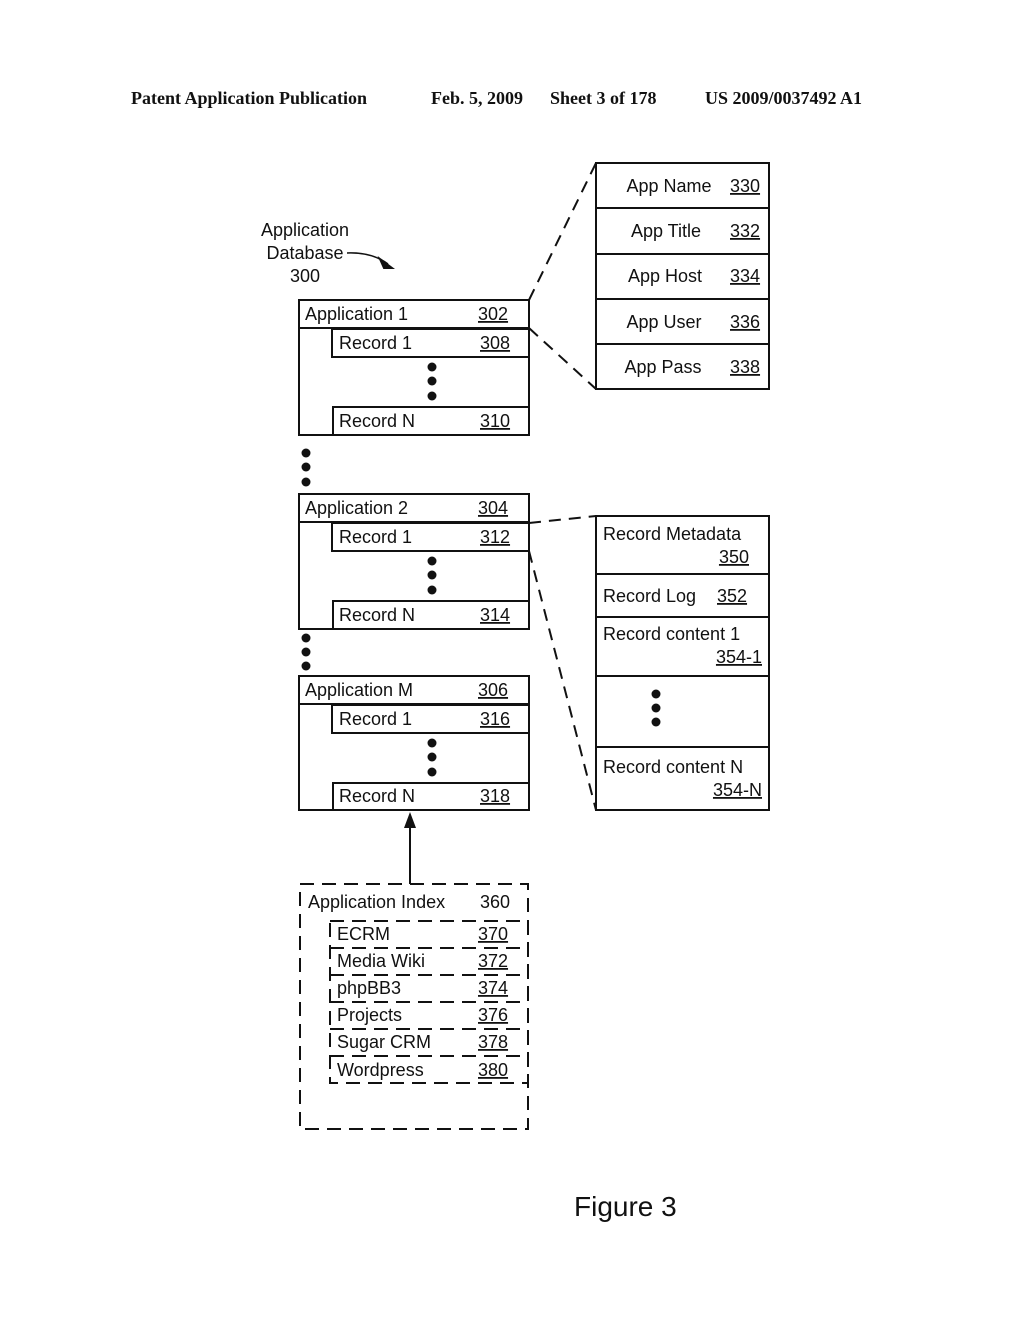  Describe the element at coordinates (562, 680) in the screenshot. I see `expansion-line-record-bottom` at that location.